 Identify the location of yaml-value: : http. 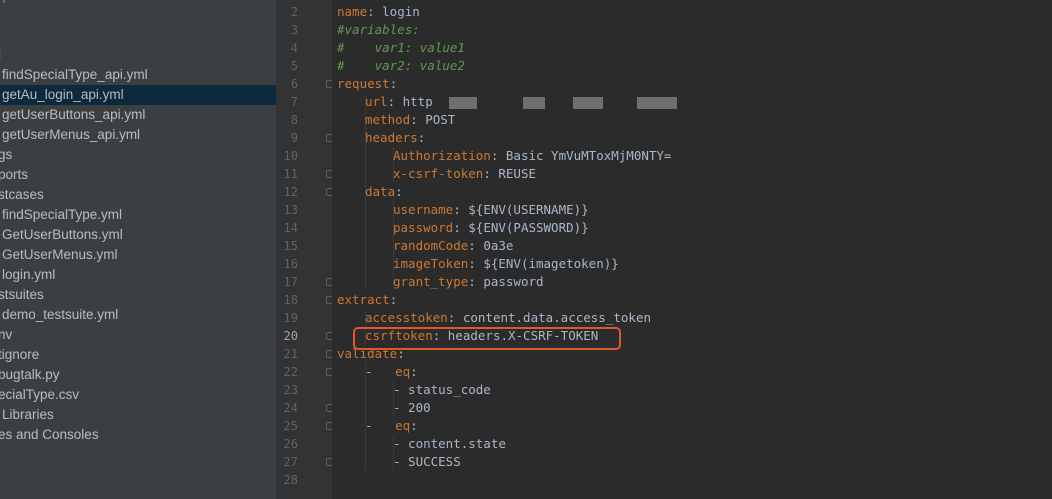
(410, 101).